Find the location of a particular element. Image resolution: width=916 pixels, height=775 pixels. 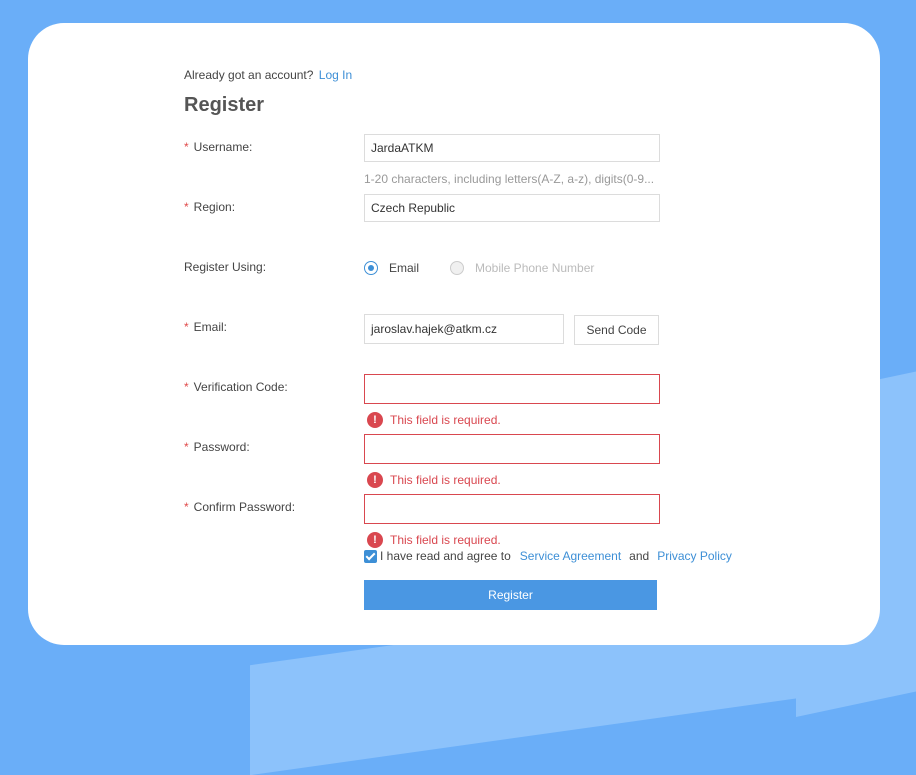

region-label: * Region: is located at coordinates (210, 207).